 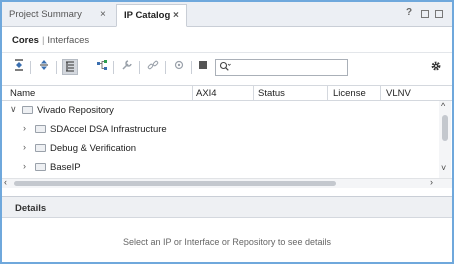 What do you see at coordinates (45, 14) in the screenshot?
I see `tab-label: Project Summary` at bounding box center [45, 14].